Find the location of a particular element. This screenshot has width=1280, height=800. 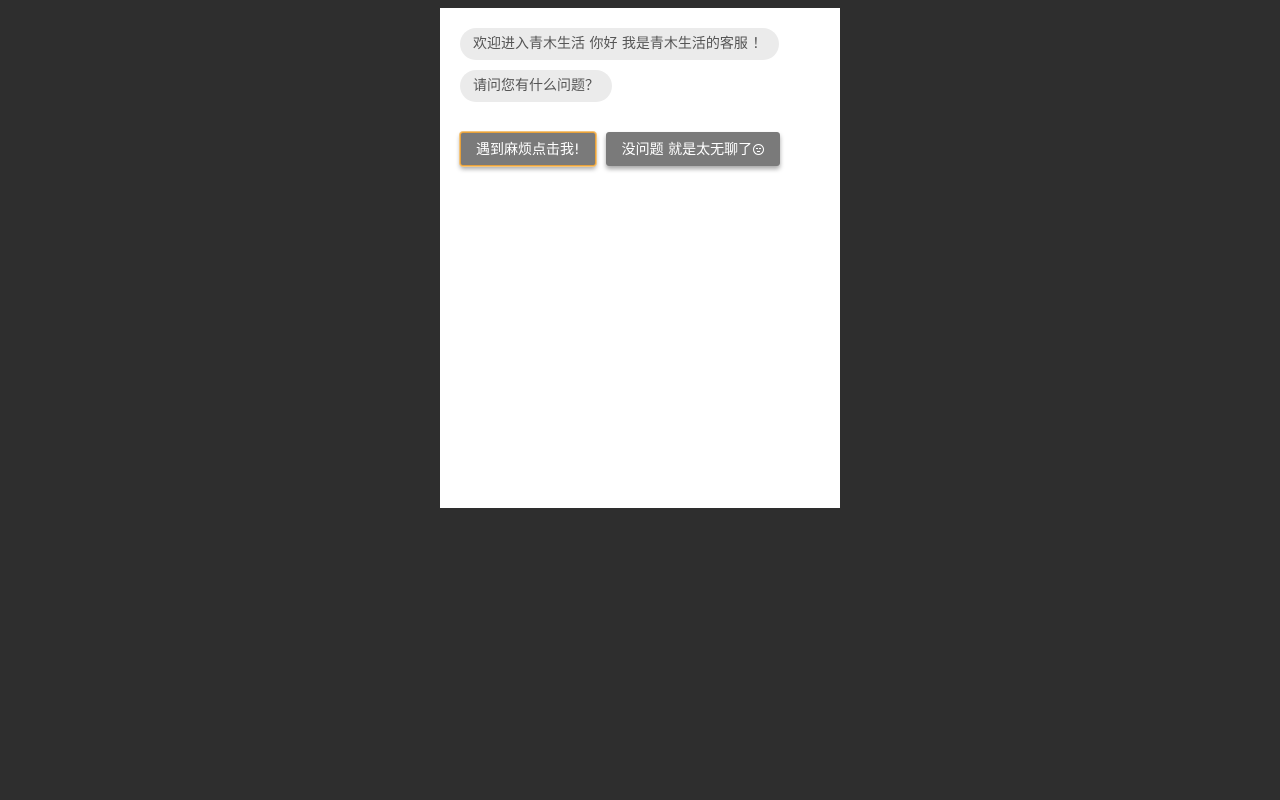

just-bored-button: 没问题 就是太无聊了 is located at coordinates (693, 149).